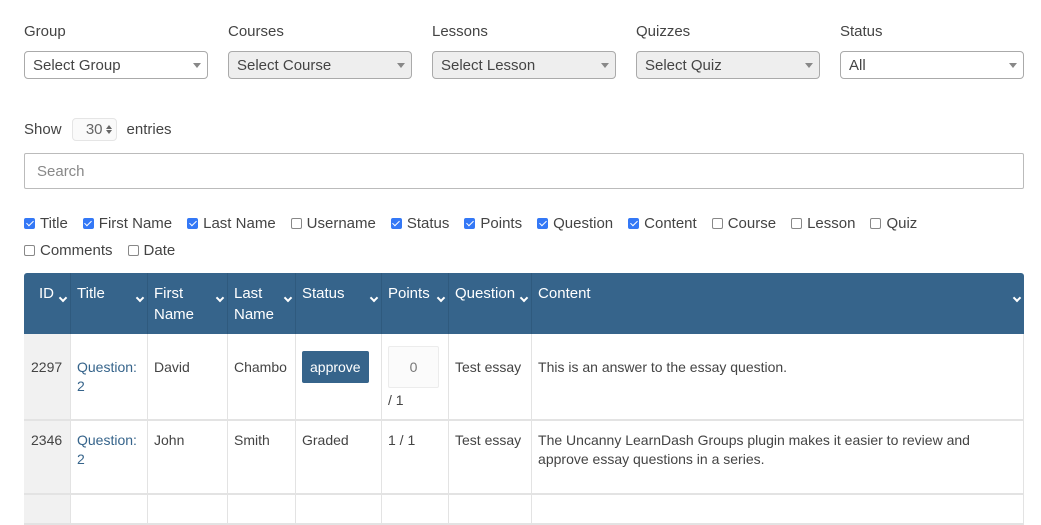 The width and height of the screenshot is (1041, 525). What do you see at coordinates (338, 303) in the screenshot?
I see `column-header-status: Status` at bounding box center [338, 303].